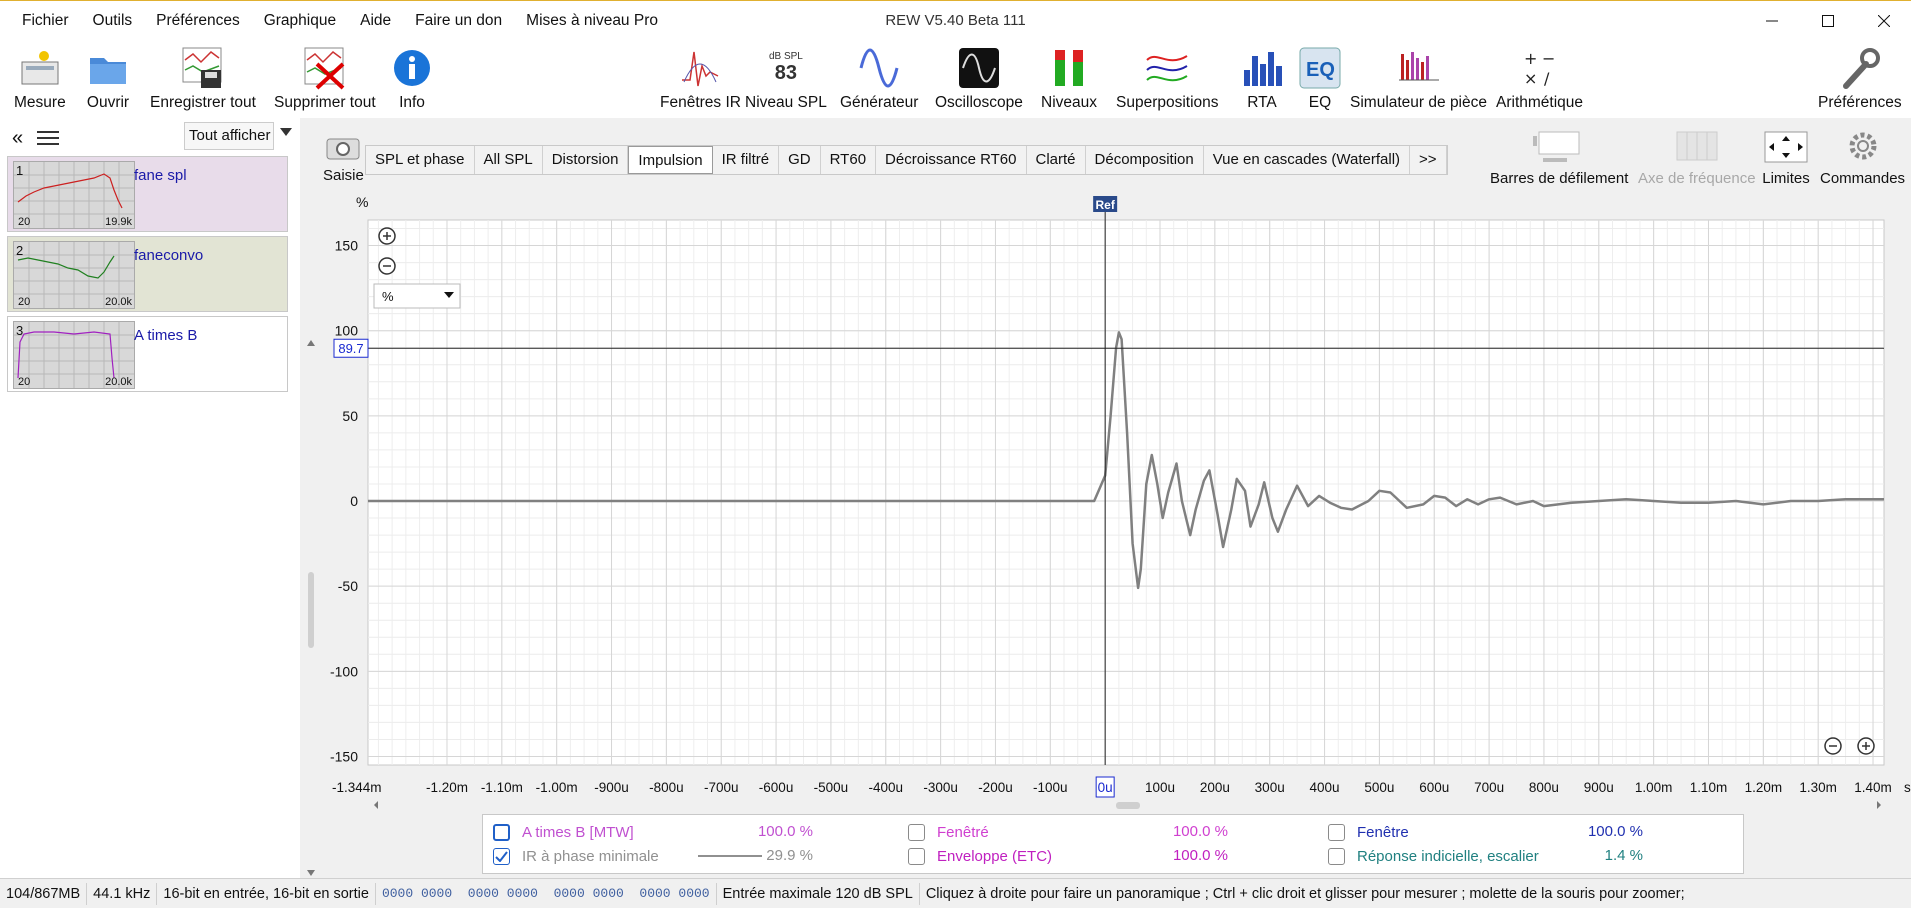 The image size is (1911, 908). I want to click on x-tick-label: -900u, so click(611, 787).